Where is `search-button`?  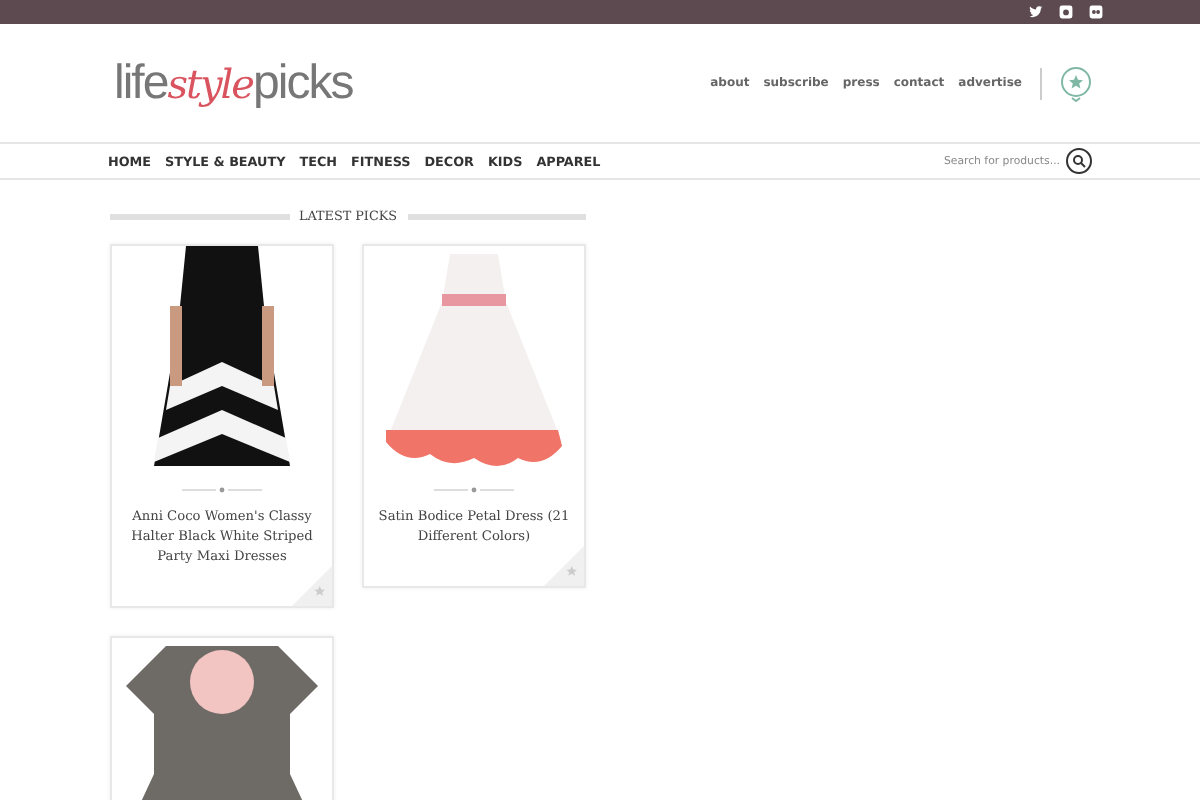 search-button is located at coordinates (1079, 161).